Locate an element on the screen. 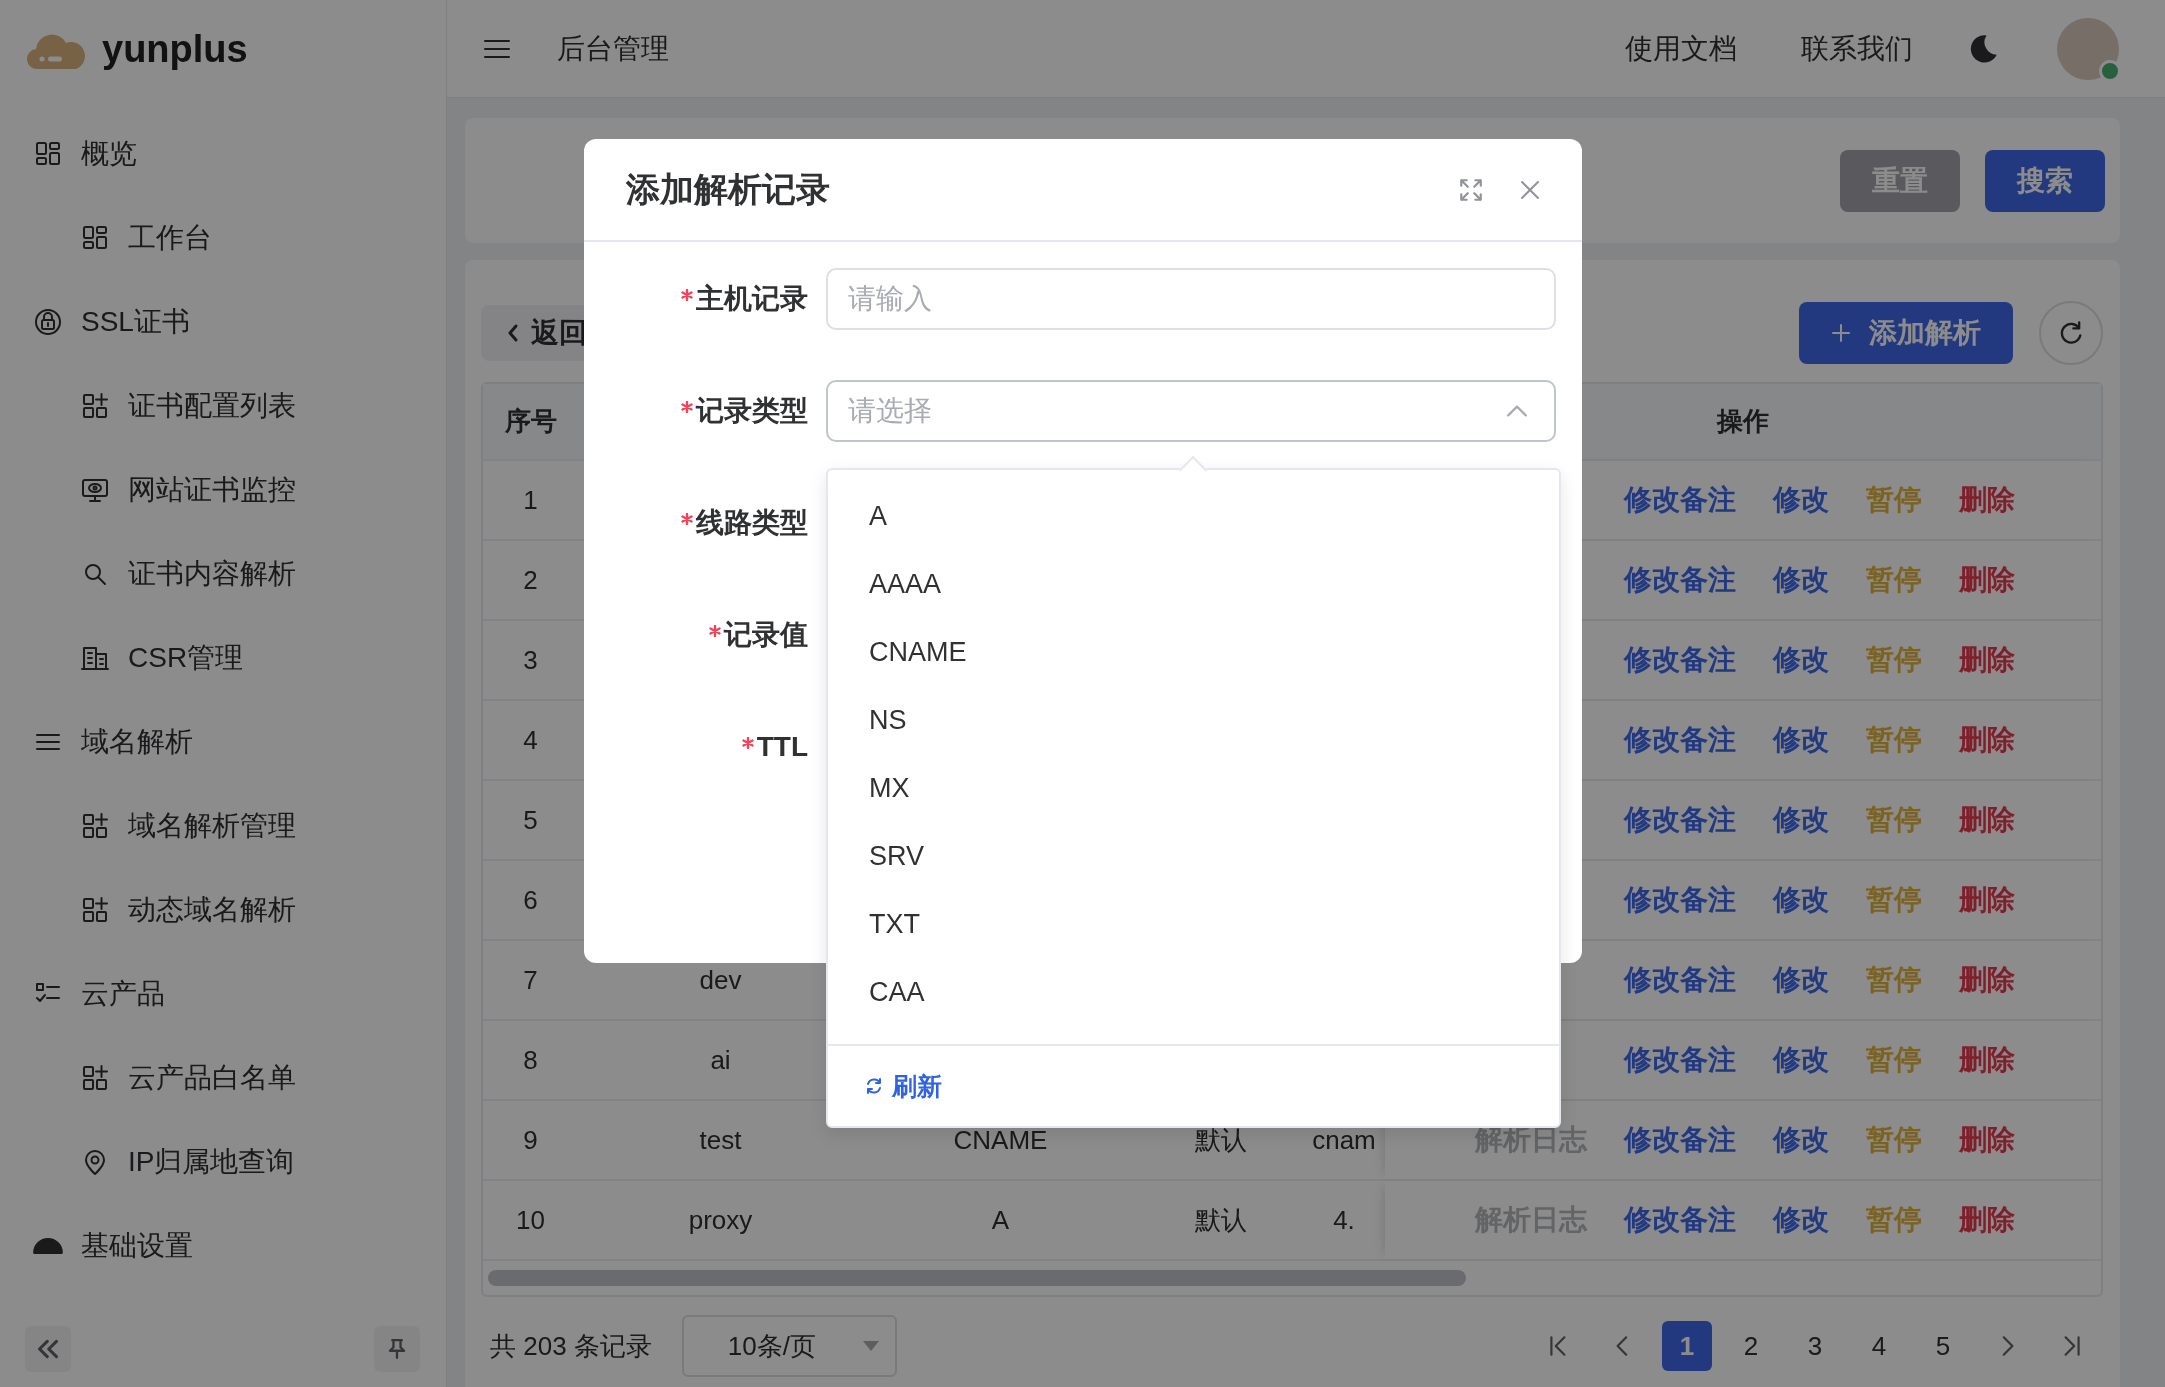 The height and width of the screenshot is (1387, 2165). panel-button: 搜索 is located at coordinates (2045, 180).